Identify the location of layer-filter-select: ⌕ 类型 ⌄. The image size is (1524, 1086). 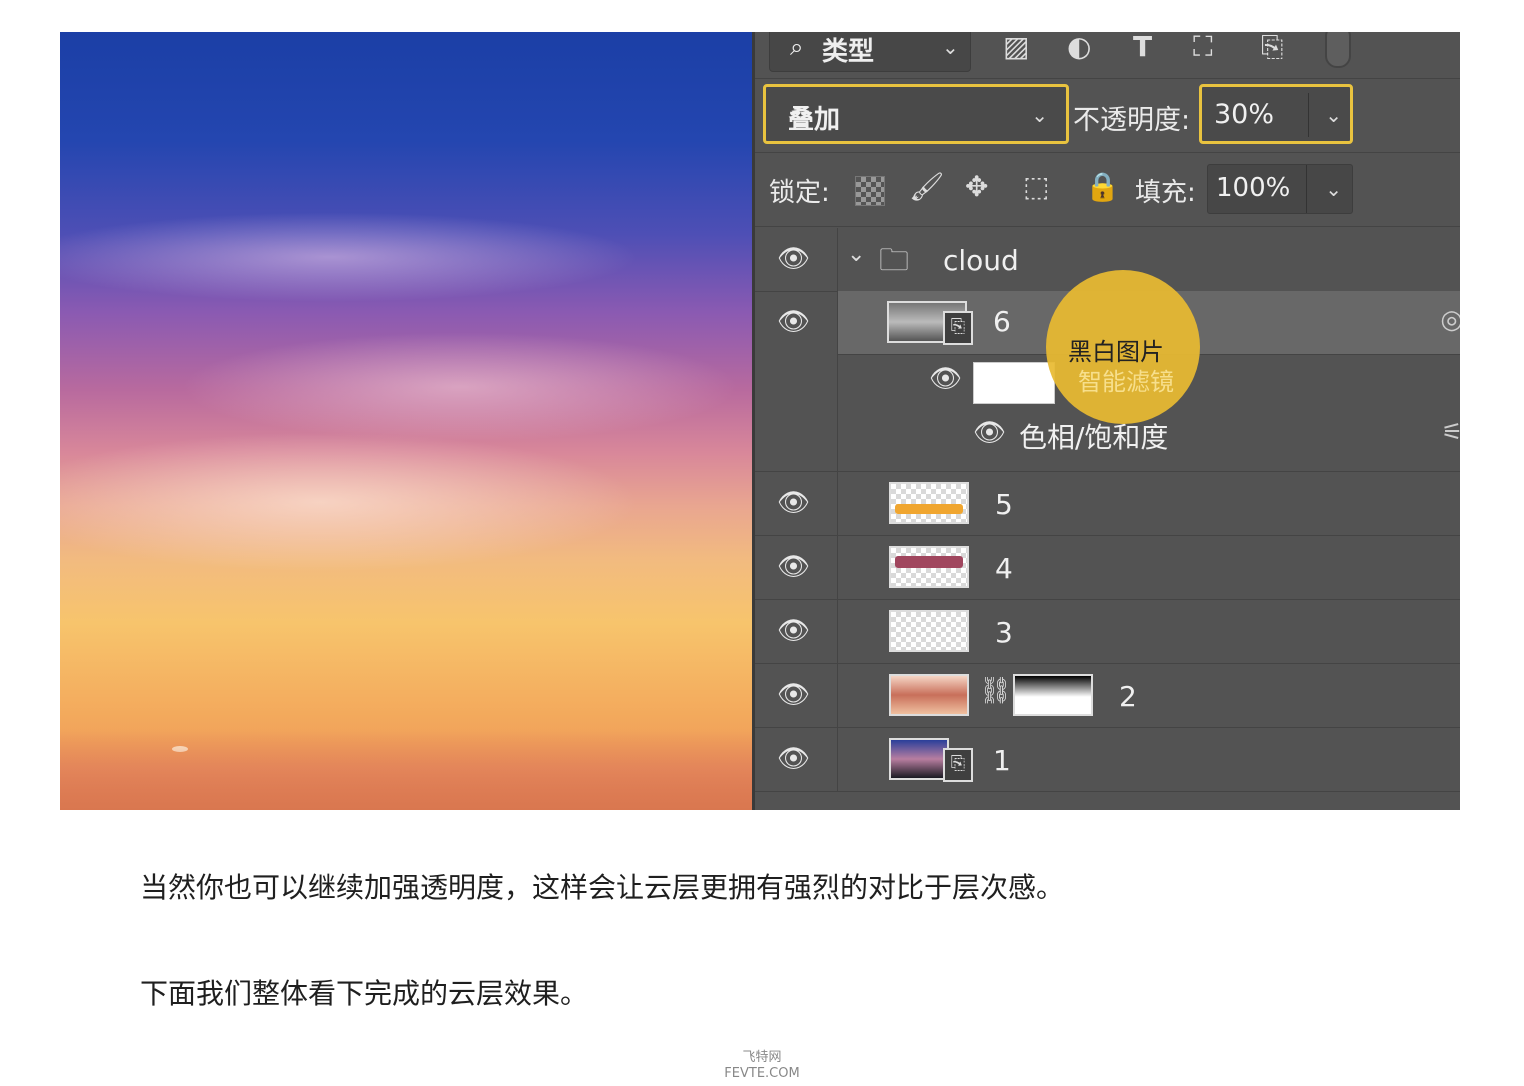
(870, 52).